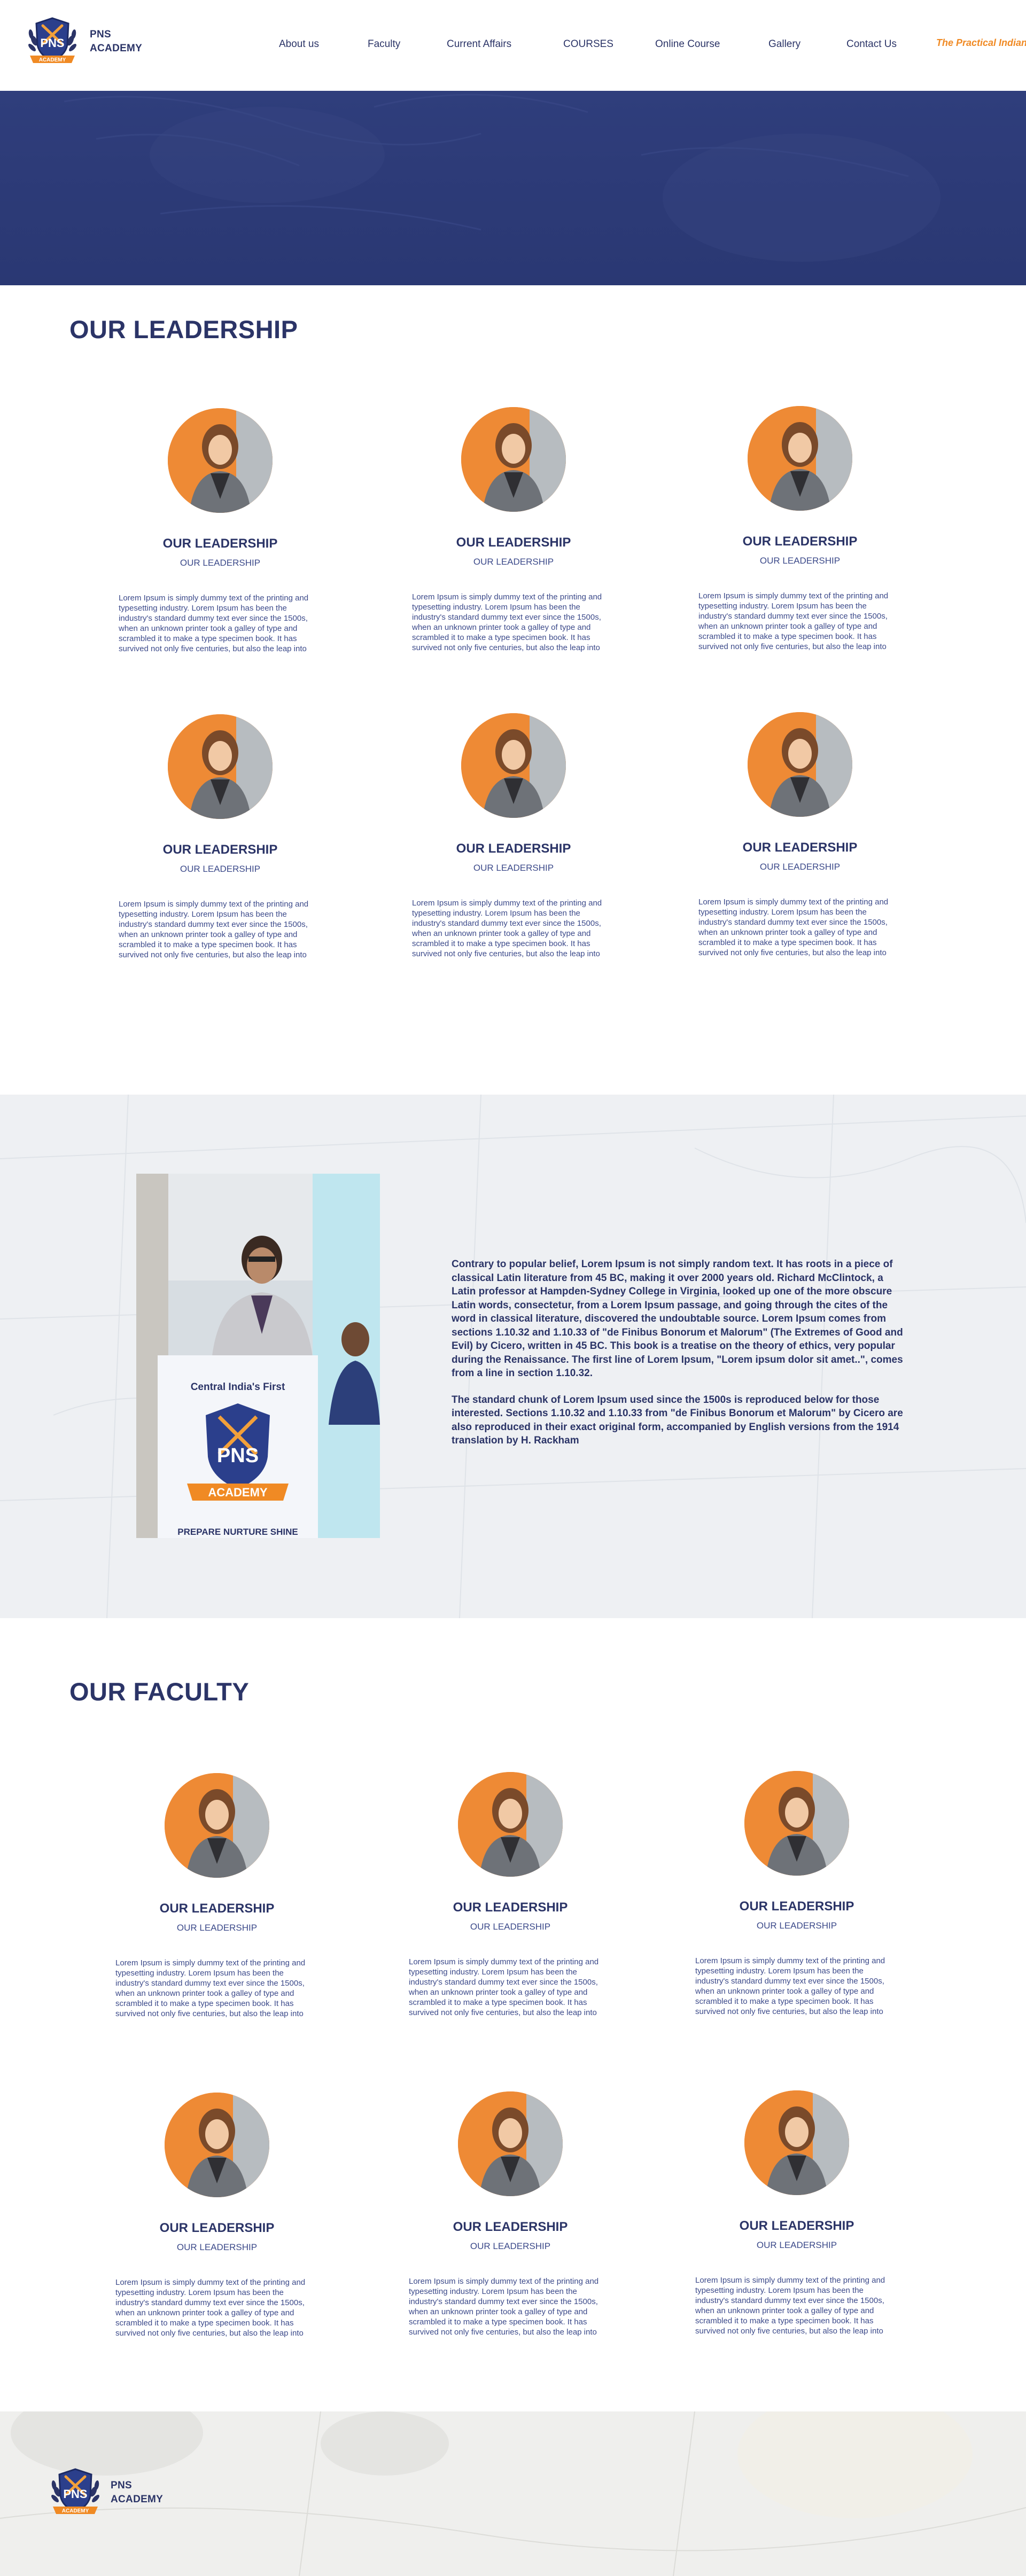 The height and width of the screenshot is (2576, 1026). What do you see at coordinates (588, 44) in the screenshot?
I see `nav-item-courses: COURSES` at bounding box center [588, 44].